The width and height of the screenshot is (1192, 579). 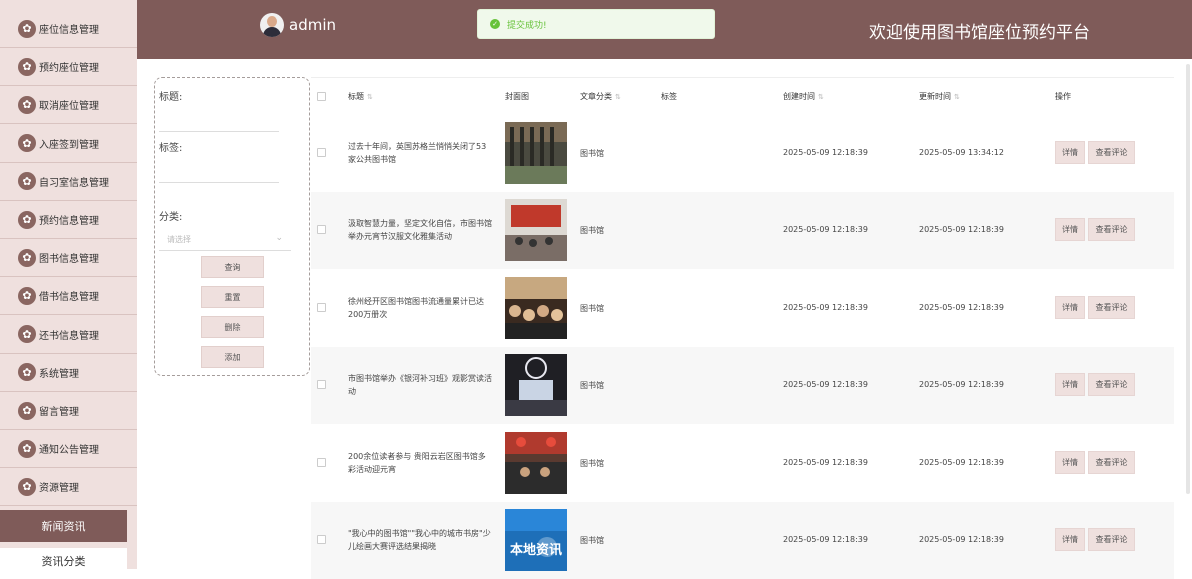 What do you see at coordinates (225, 240) in the screenshot?
I see `category-select: 请选择 ⌄` at bounding box center [225, 240].